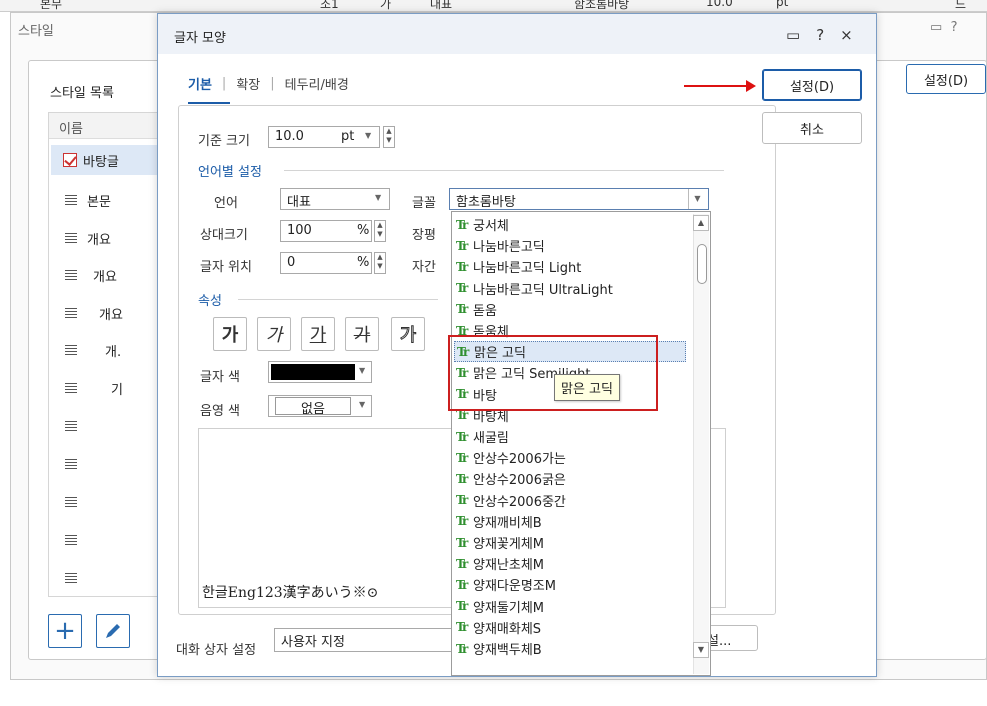  Describe the element at coordinates (493, 6) in the screenshot. I see `app-toolbar-strip: 본무 조1 가 대표 함초롬바탕 10.0 pt 드` at that location.